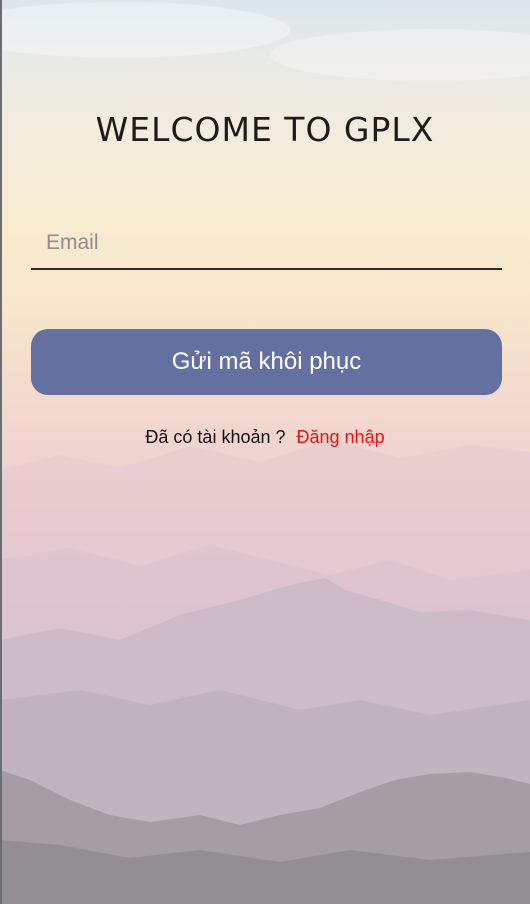  I want to click on email-input, so click(266, 243).